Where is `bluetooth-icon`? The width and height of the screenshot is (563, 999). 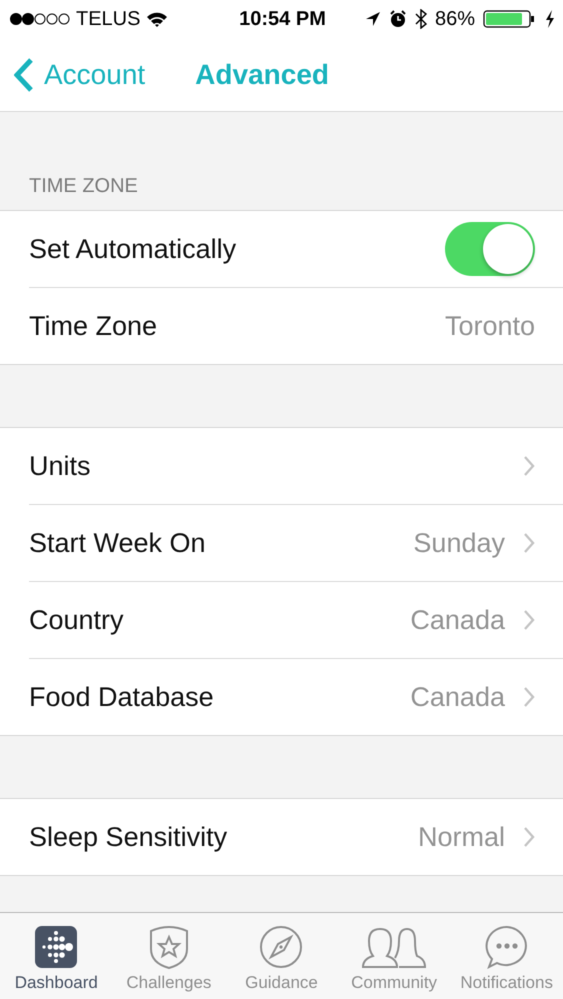
bluetooth-icon is located at coordinates (420, 19).